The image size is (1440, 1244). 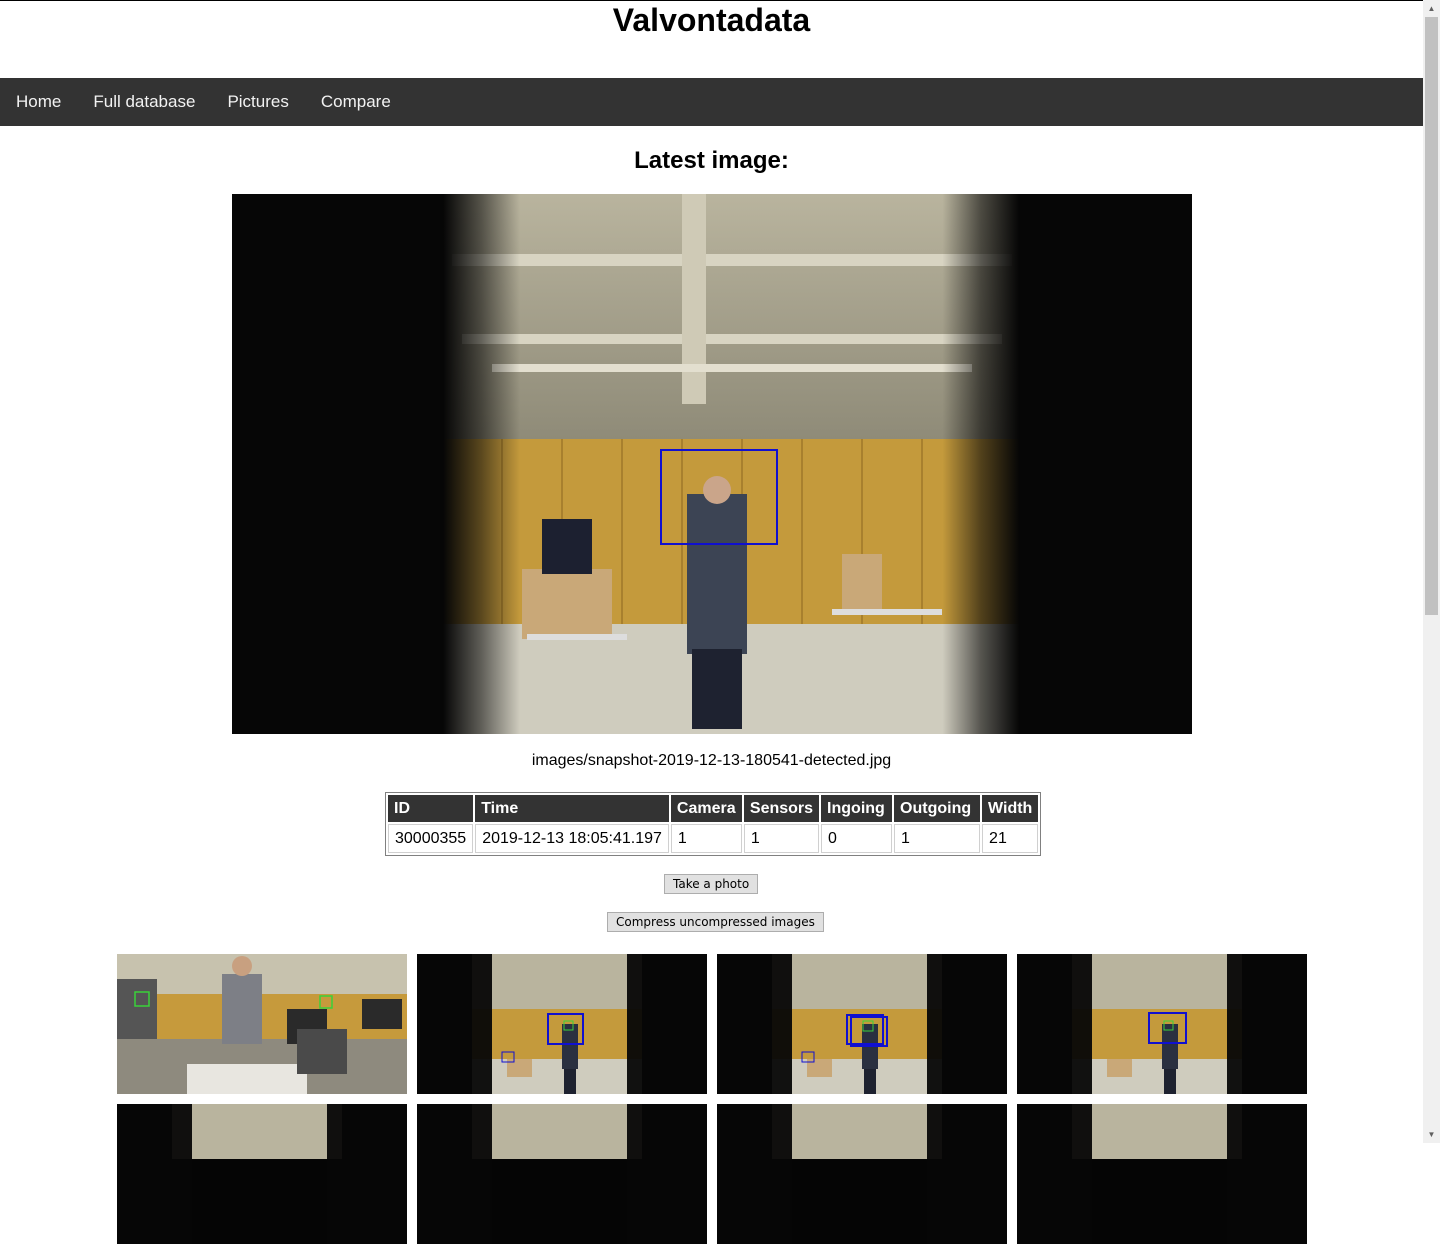 What do you see at coordinates (431, 838) in the screenshot?
I see `table-cell-id: 30000355` at bounding box center [431, 838].